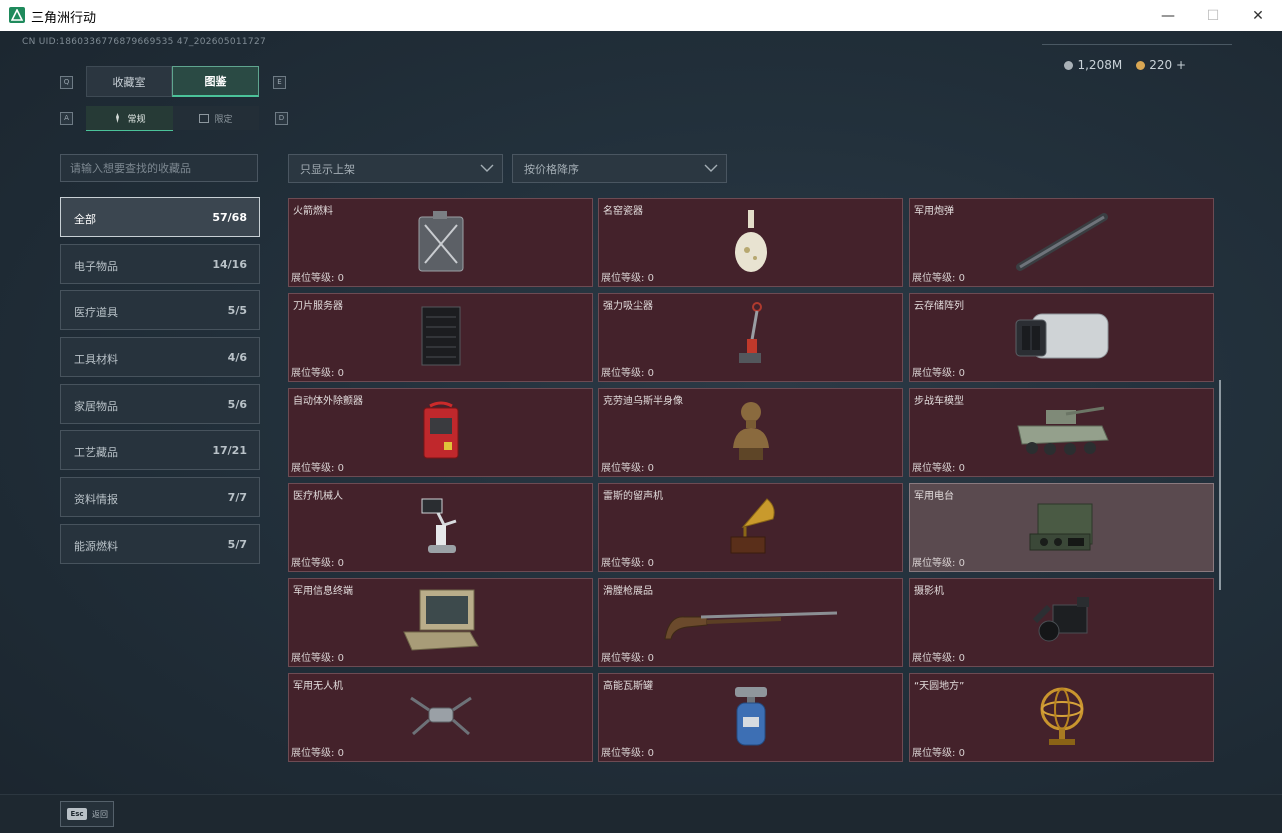 The height and width of the screenshot is (833, 1282). I want to click on item-card-gramophone: 雷斯的留声机 展位等级: 0, so click(750, 527).